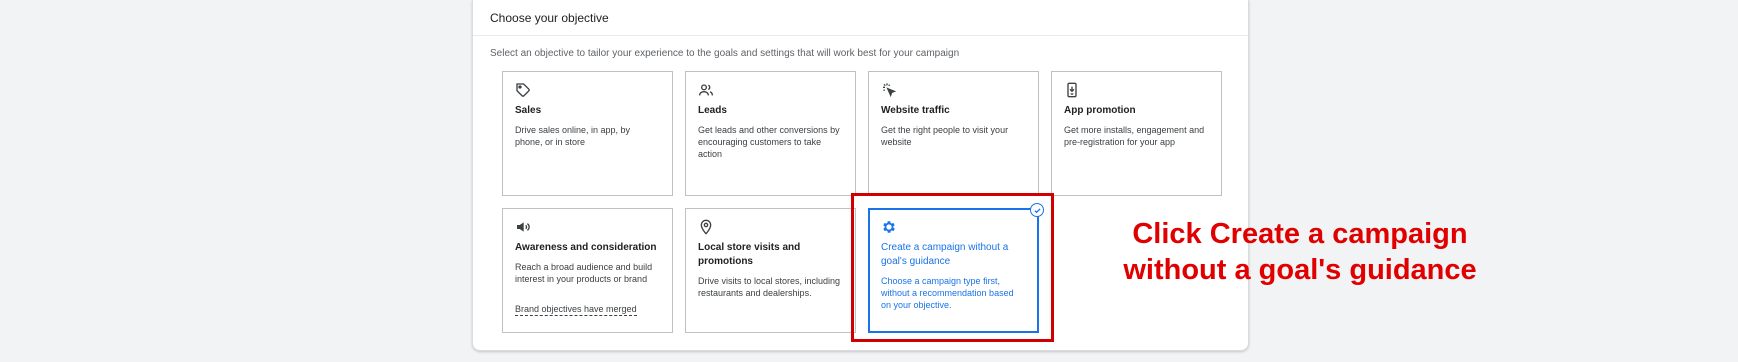 This screenshot has width=1738, height=362. I want to click on objective-title: App promotion, so click(1100, 110).